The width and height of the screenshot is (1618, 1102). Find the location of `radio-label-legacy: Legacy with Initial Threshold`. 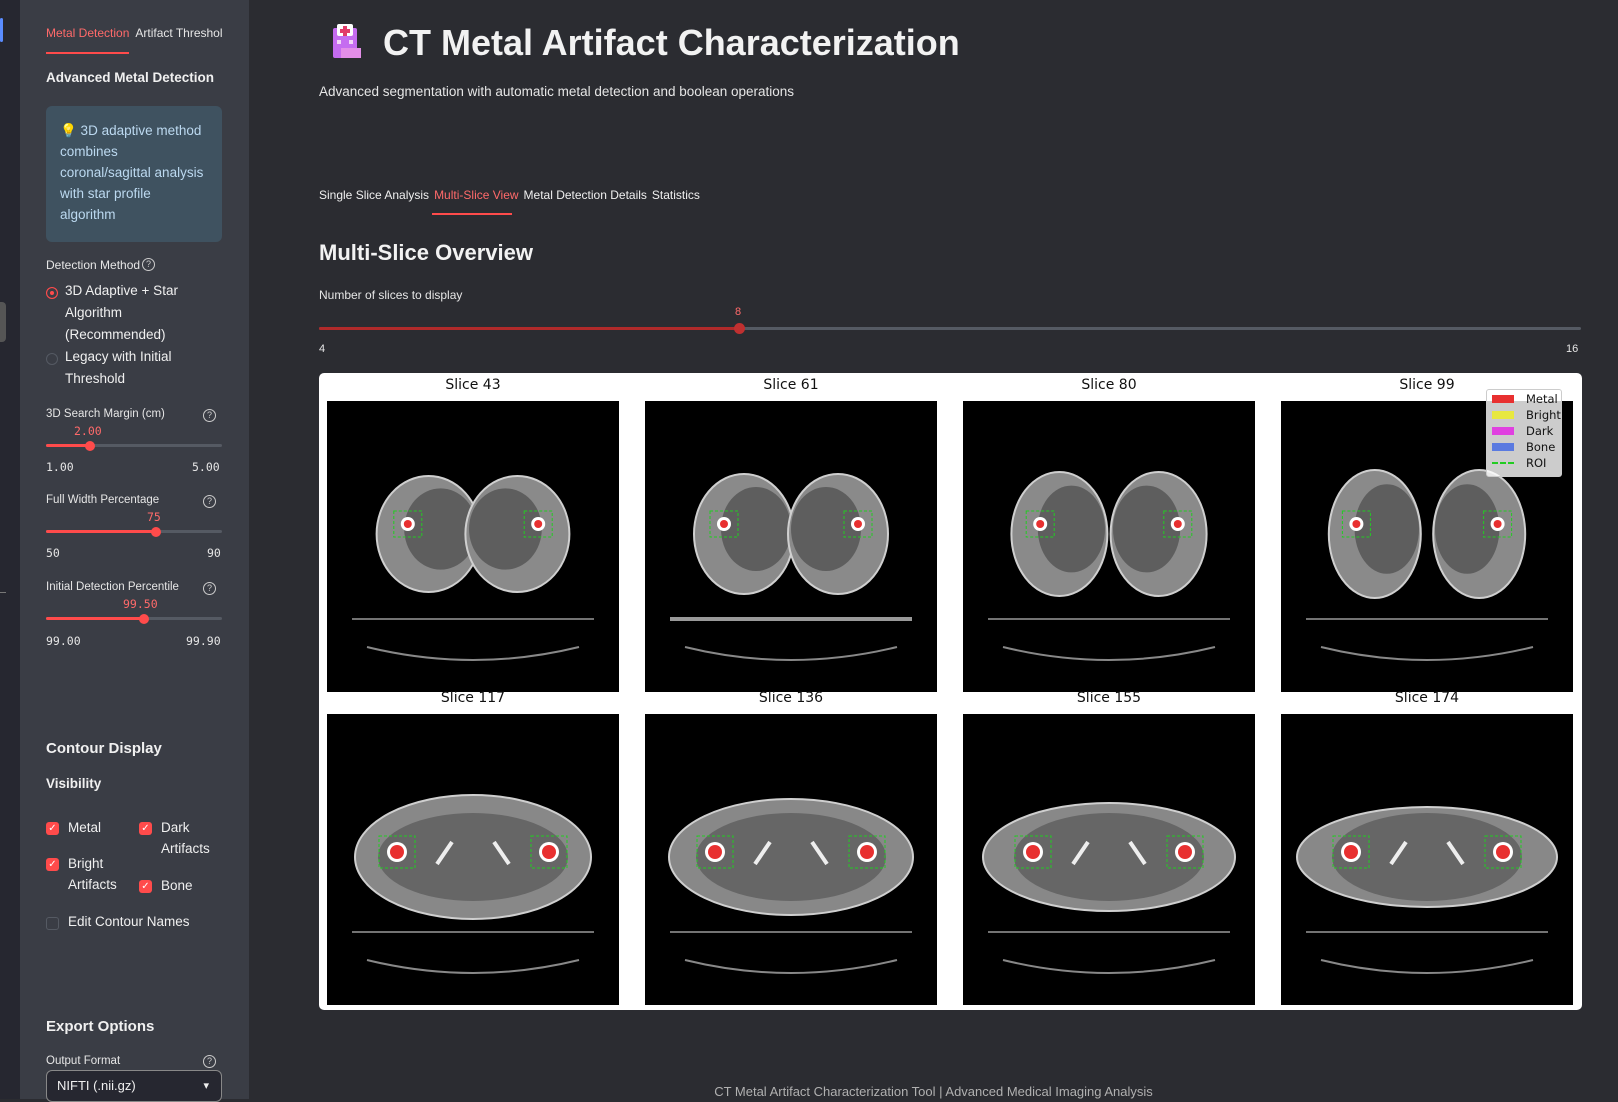

radio-label-legacy: Legacy with Initial Threshold is located at coordinates (125, 368).